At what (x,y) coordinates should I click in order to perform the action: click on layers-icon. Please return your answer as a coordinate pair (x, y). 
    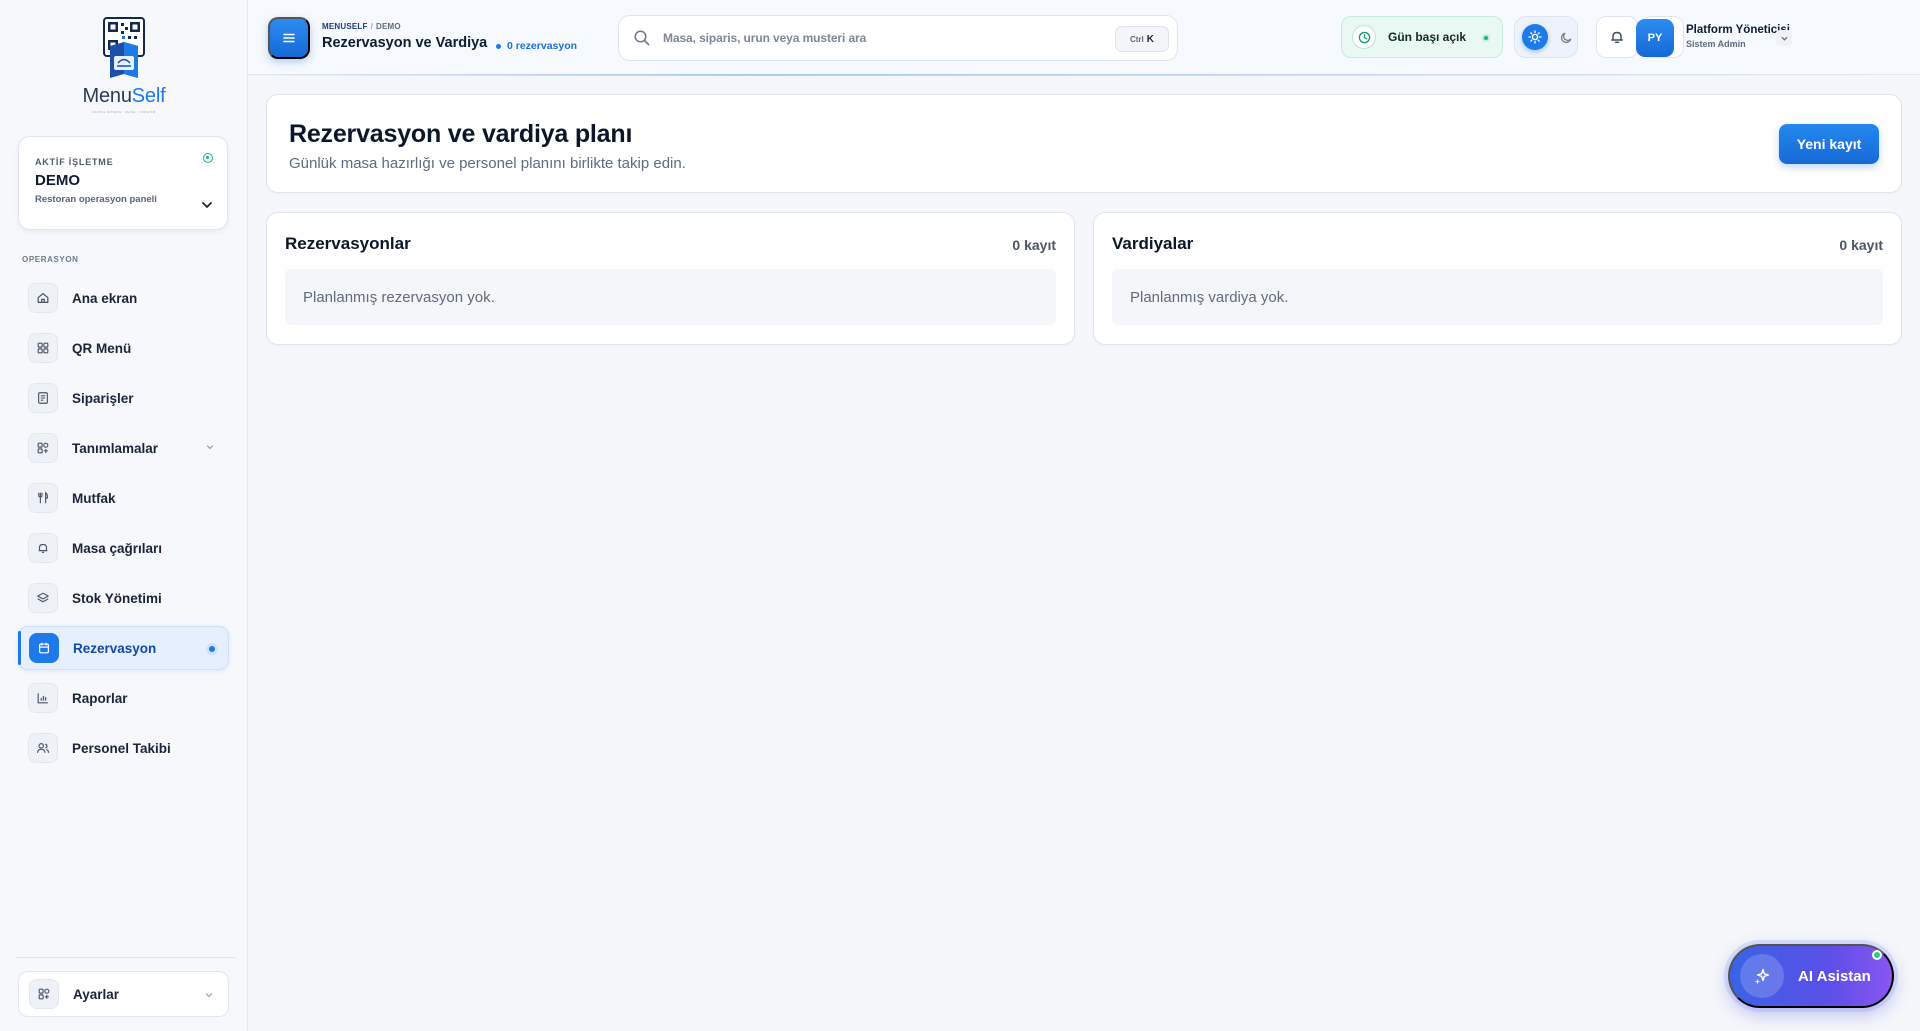
    Looking at the image, I should click on (43, 598).